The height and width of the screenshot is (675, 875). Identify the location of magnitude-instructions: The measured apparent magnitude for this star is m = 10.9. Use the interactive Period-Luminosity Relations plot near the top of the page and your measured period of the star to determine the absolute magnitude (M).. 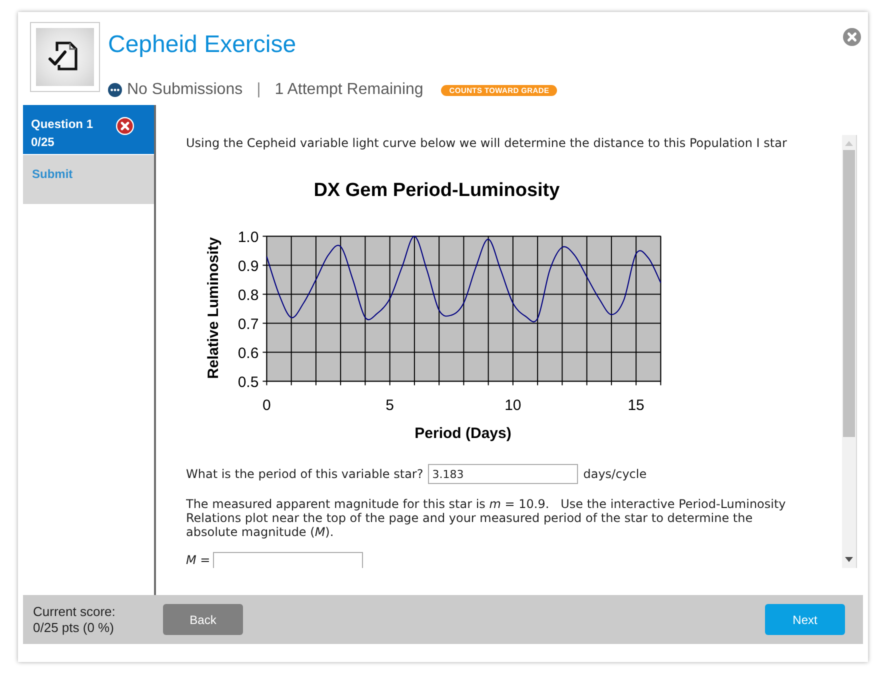
(486, 518).